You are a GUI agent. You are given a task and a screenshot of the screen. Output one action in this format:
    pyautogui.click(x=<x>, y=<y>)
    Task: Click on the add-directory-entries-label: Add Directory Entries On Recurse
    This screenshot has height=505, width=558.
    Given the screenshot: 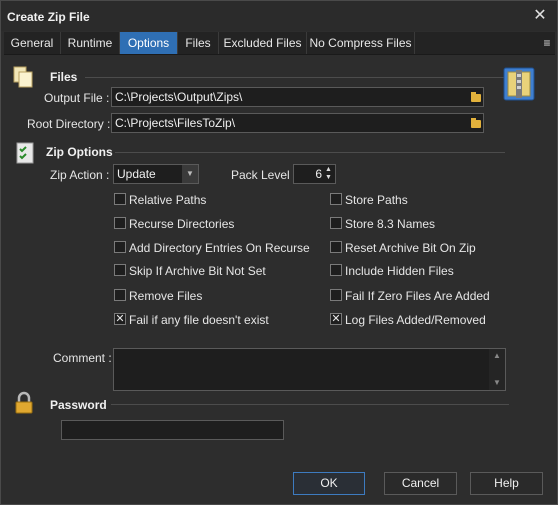 What is the action you would take?
    pyautogui.click(x=219, y=248)
    